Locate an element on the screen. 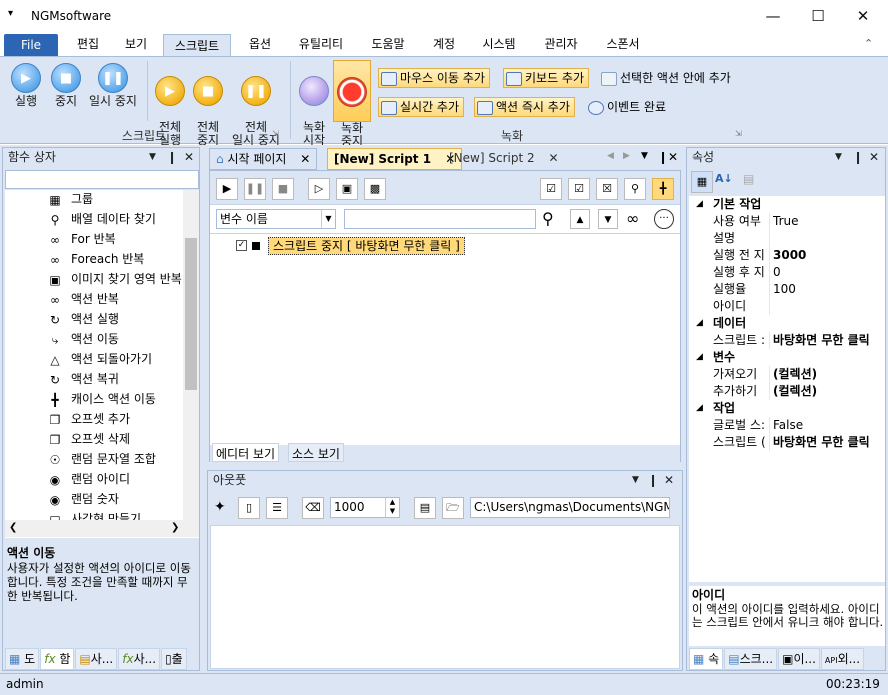  list-item: ⚲ 배열 데이타 찾기 is located at coordinates (102, 220).